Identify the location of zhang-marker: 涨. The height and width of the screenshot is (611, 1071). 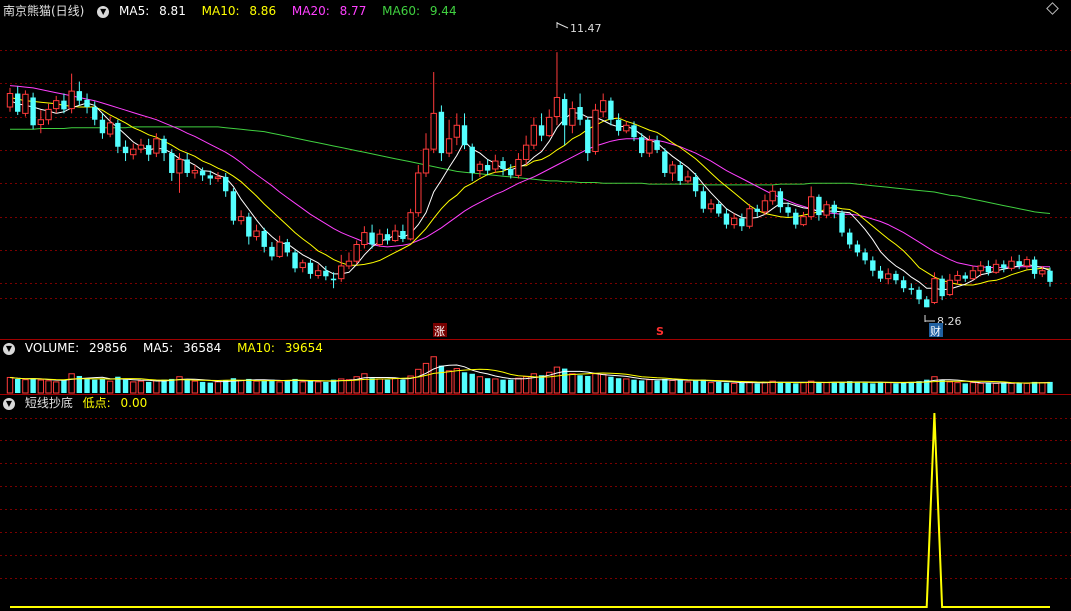
(439, 331).